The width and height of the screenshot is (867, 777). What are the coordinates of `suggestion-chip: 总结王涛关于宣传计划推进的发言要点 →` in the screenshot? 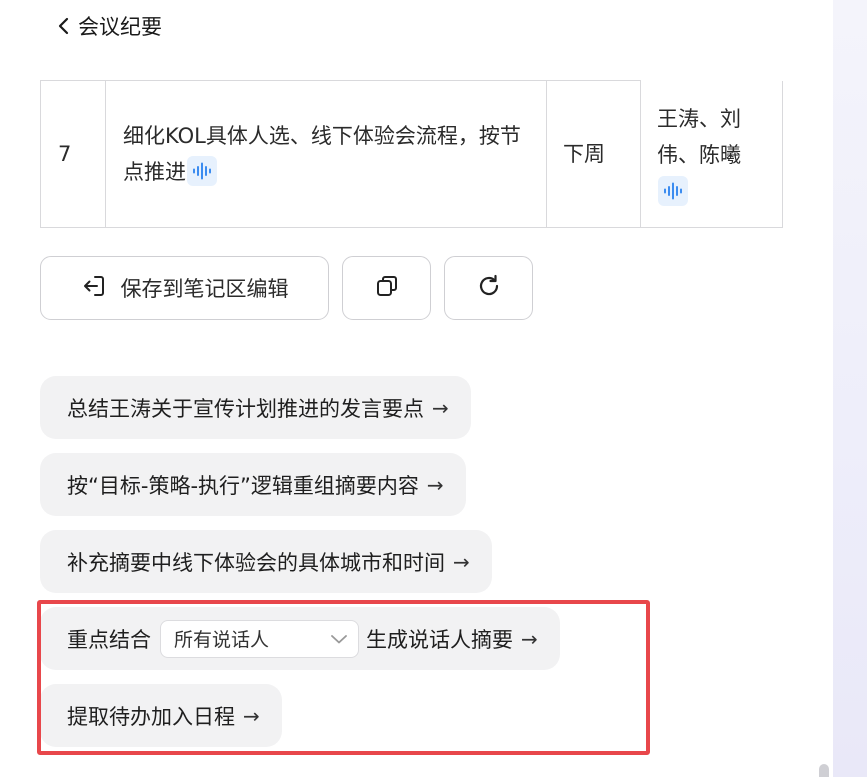 It's located at (255, 407).